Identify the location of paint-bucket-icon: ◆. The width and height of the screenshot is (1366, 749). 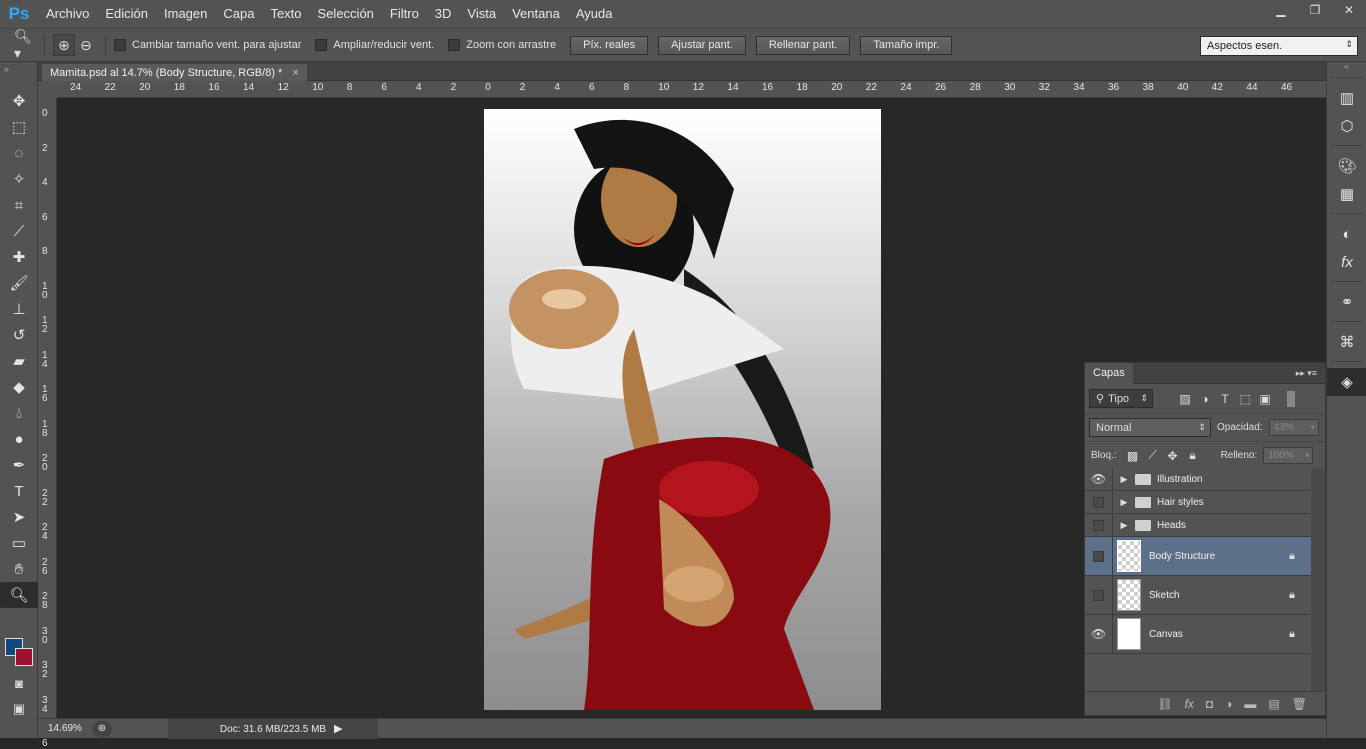
(19, 387).